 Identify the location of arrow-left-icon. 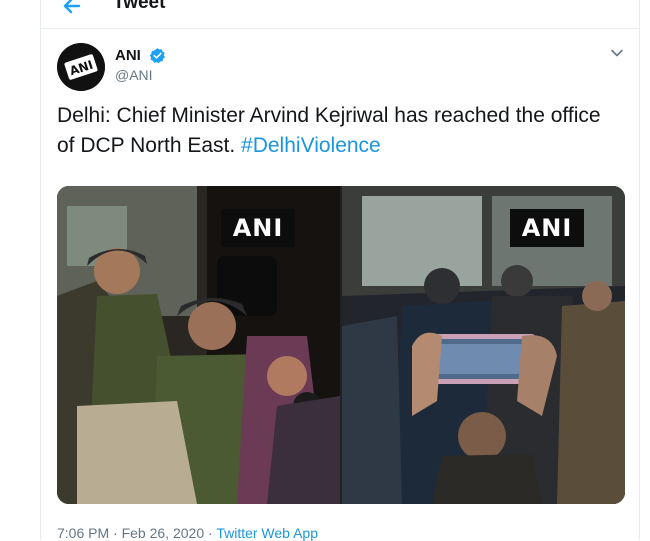
(73, 9).